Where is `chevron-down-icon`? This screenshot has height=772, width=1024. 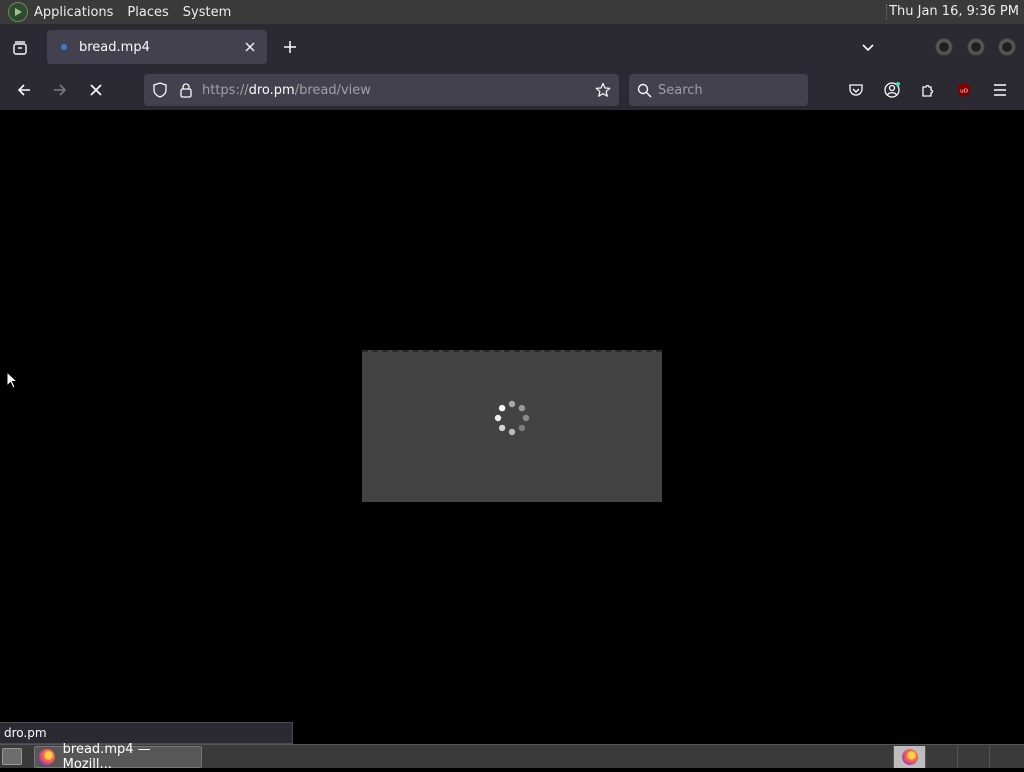
chevron-down-icon is located at coordinates (868, 47).